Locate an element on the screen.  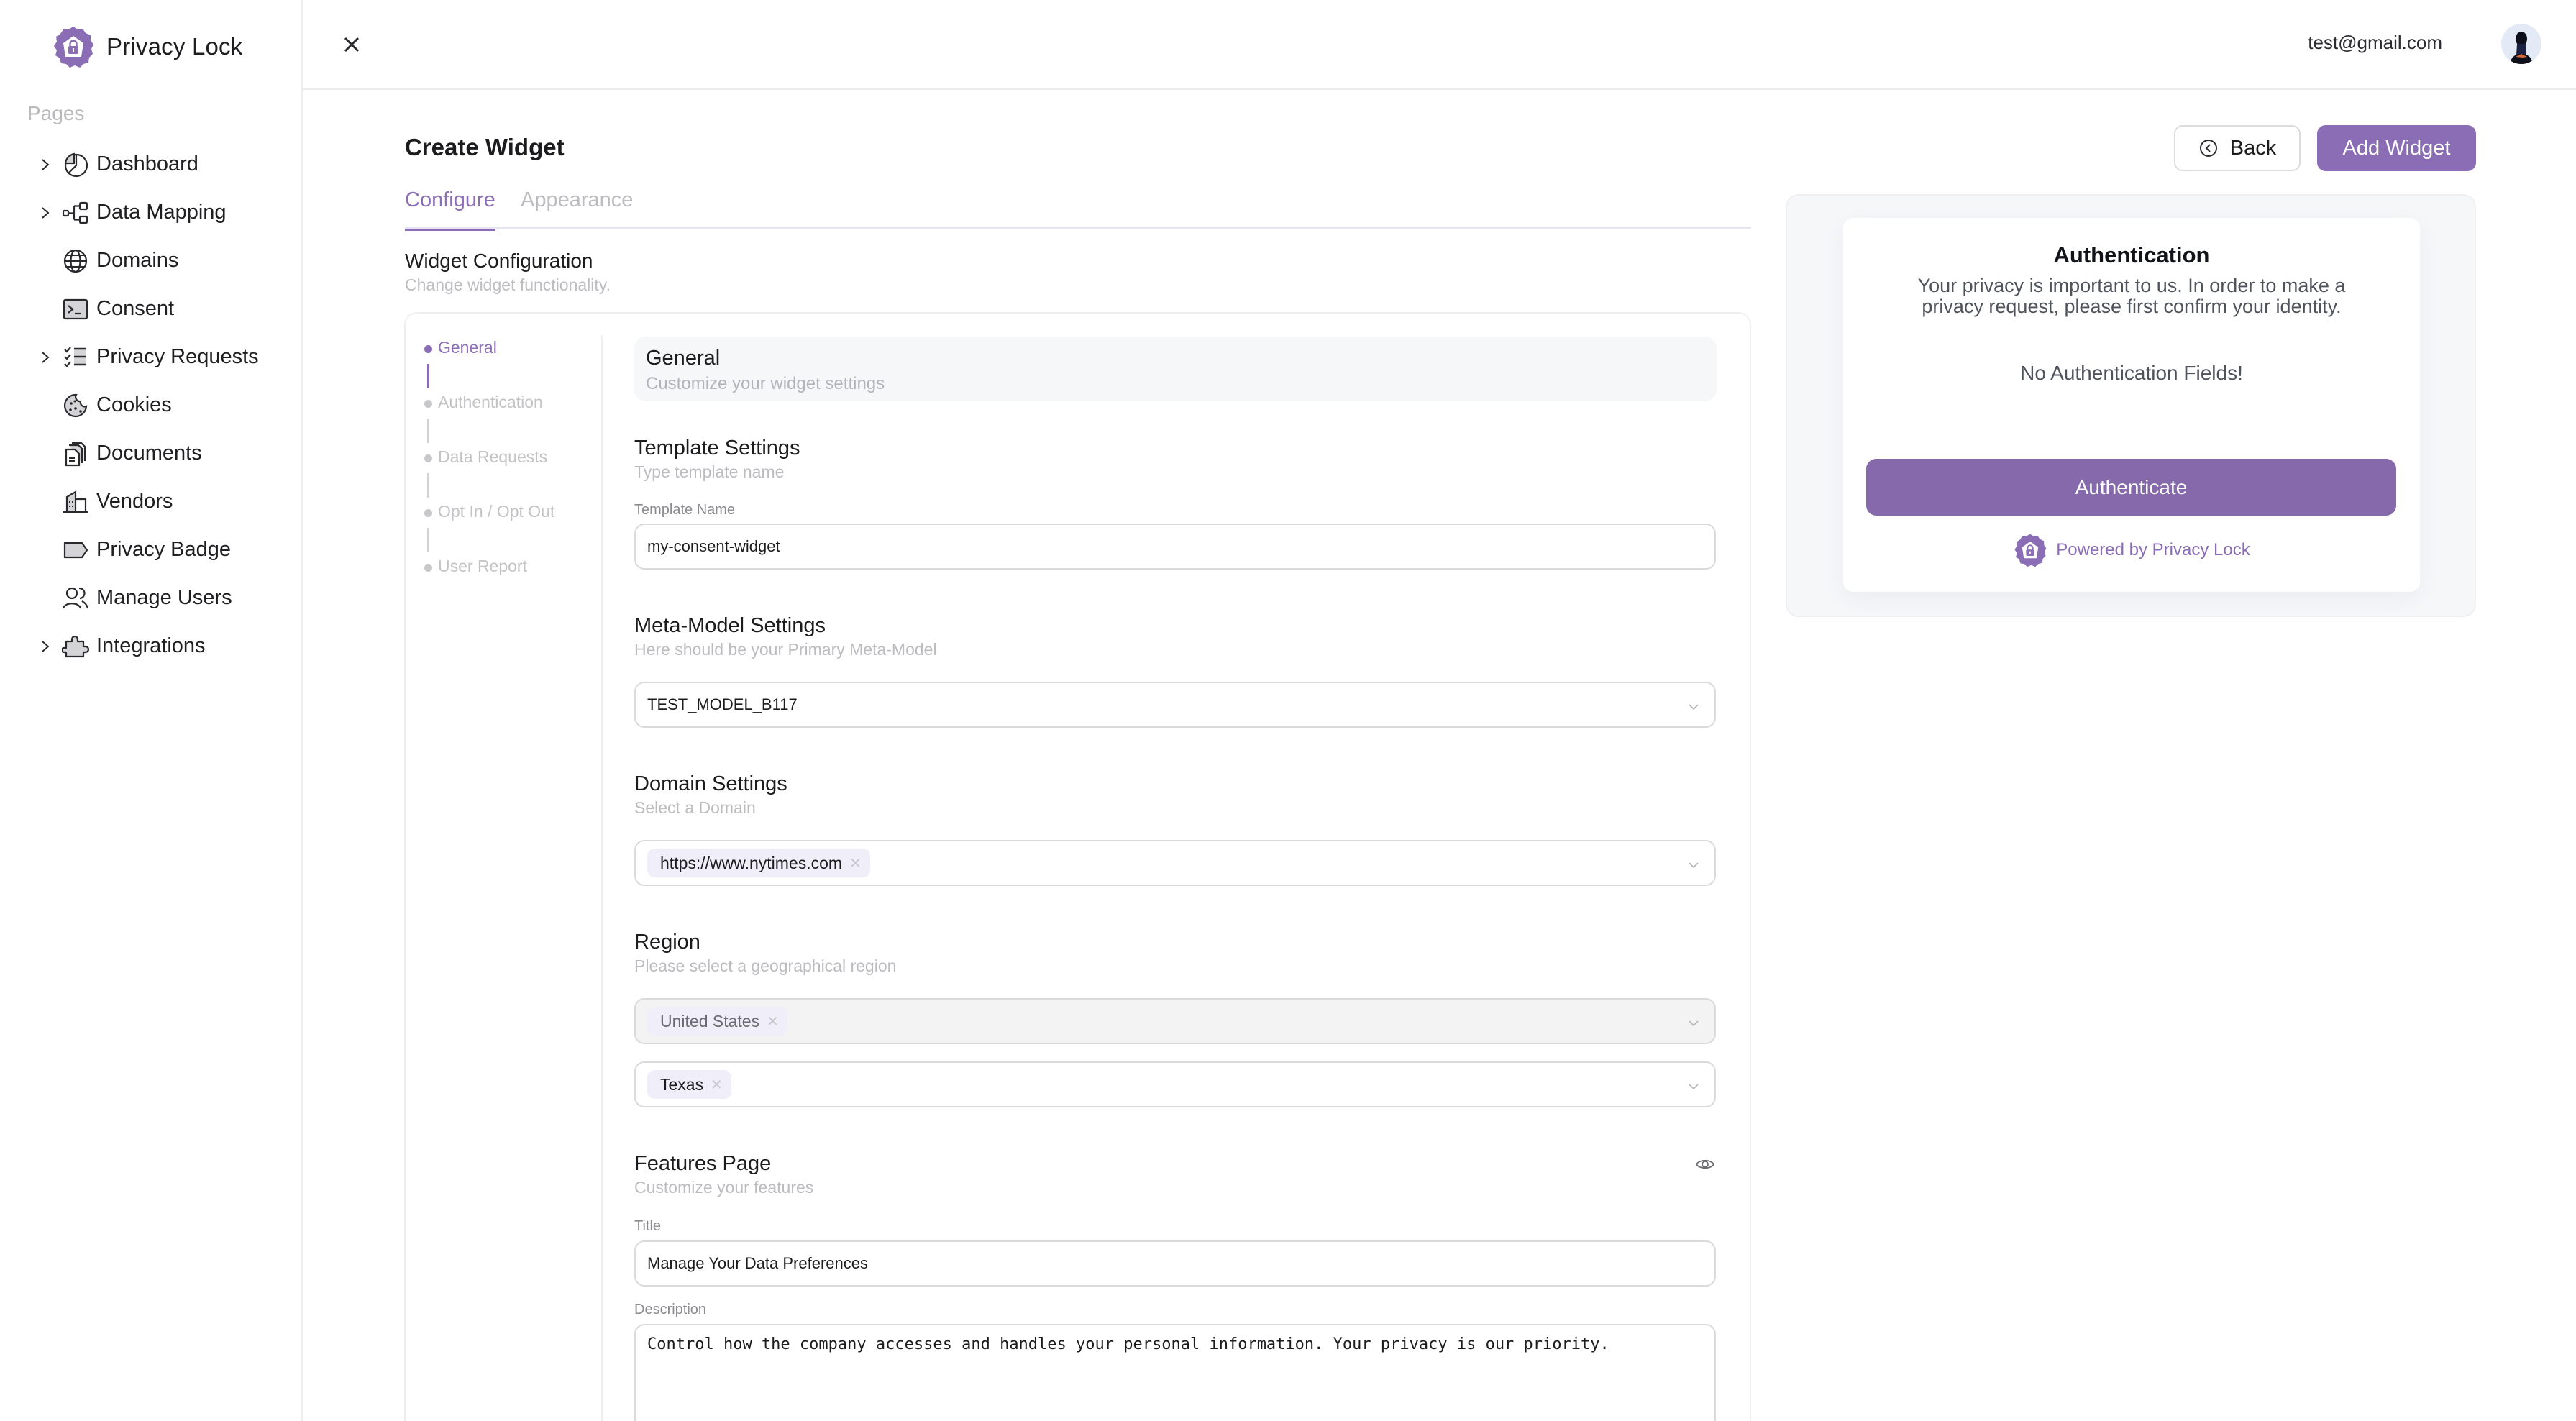
step-user-report: User Report is located at coordinates (510, 584).